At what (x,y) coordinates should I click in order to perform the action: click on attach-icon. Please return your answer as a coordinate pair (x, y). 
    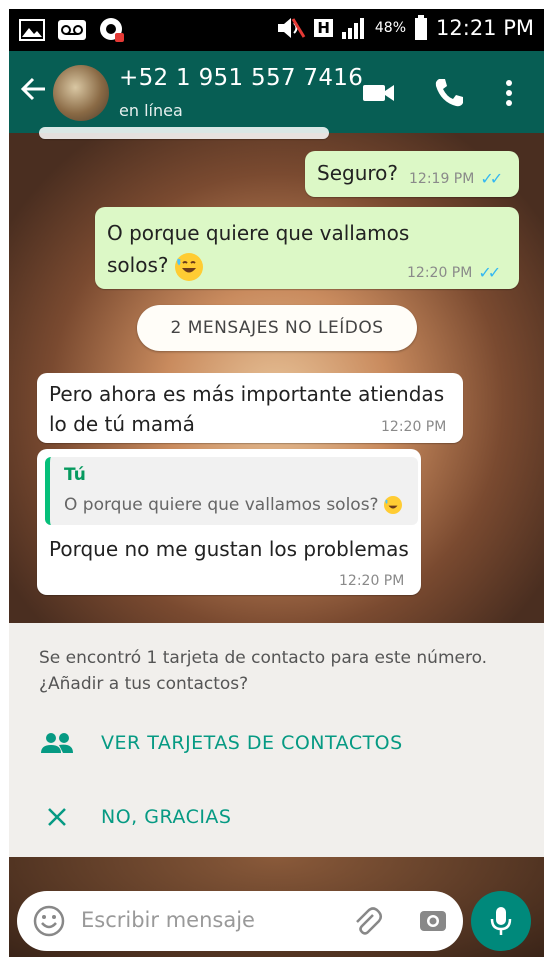
    Looking at the image, I should click on (367, 921).